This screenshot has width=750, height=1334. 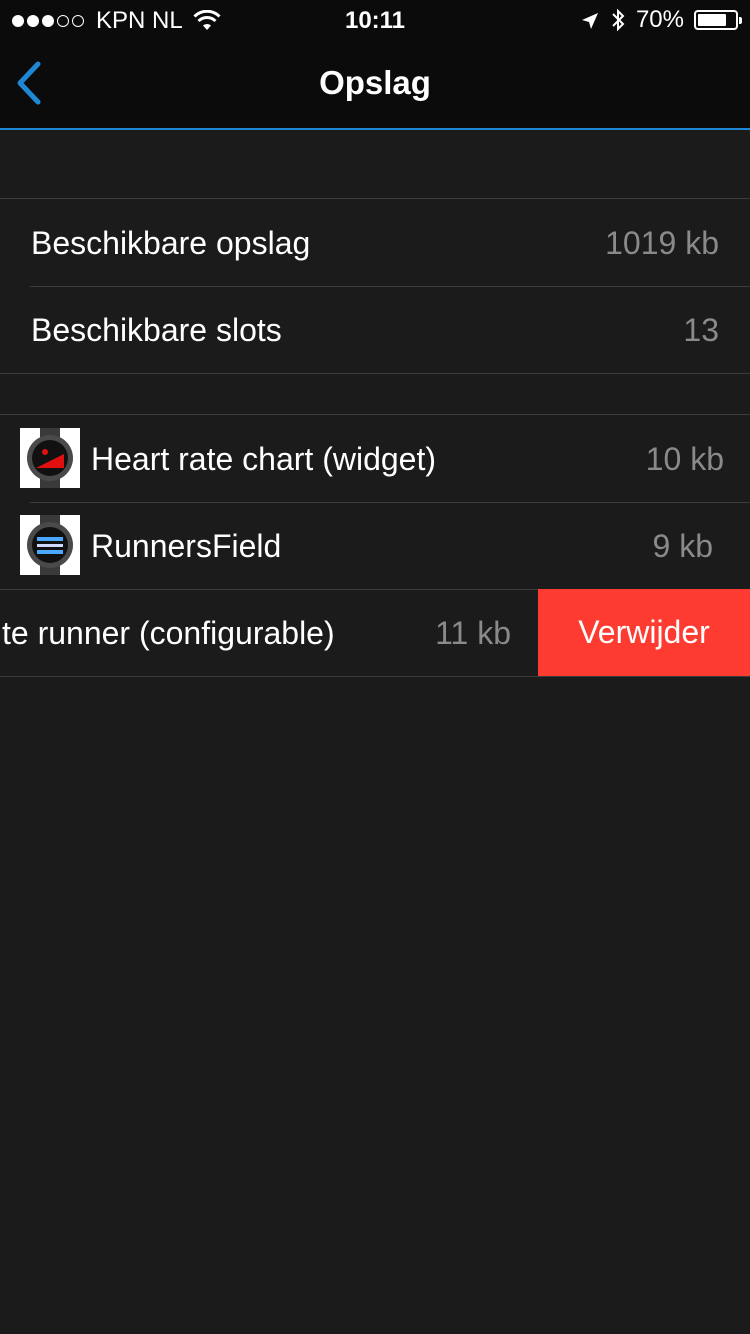 I want to click on storage-value: 1019 kb, so click(x=662, y=243).